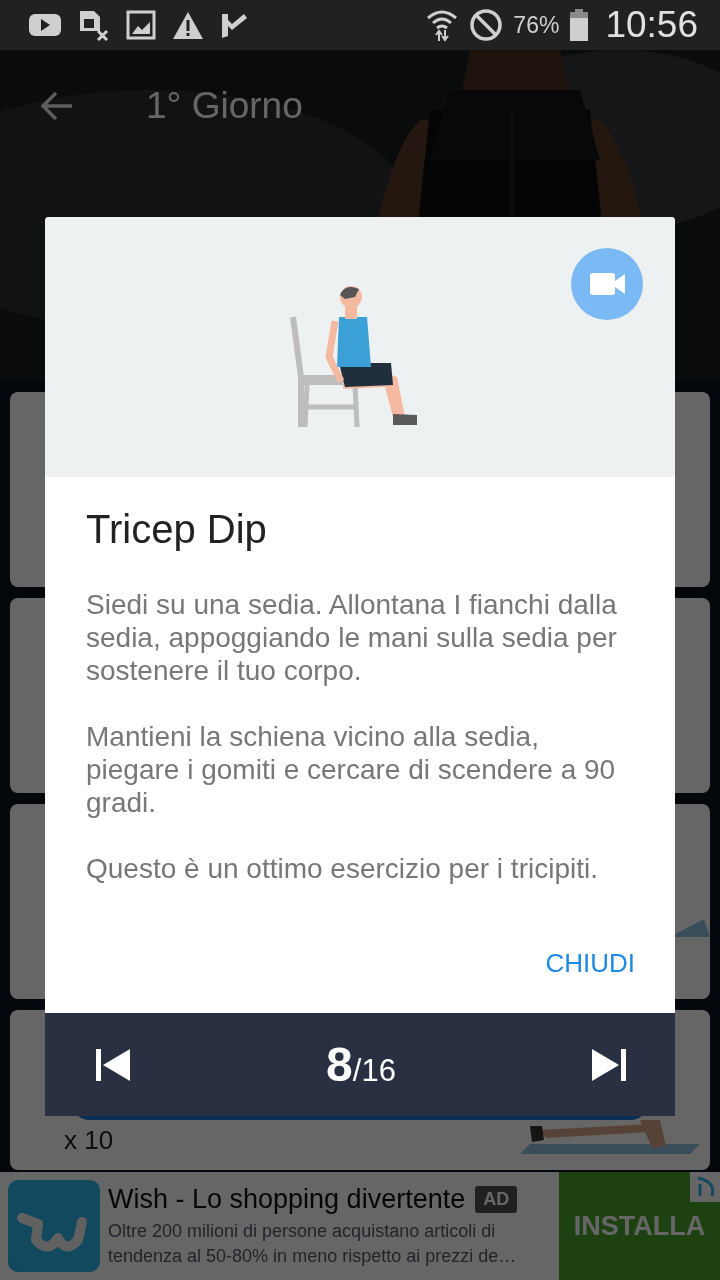 Image resolution: width=720 pixels, height=1280 pixels. What do you see at coordinates (351, 769) in the screenshot?
I see `exercise-description: Mantieni la schiena vicino alla sedia, piegare i gomiti e cercare di scendere a 90 gradi.` at bounding box center [351, 769].